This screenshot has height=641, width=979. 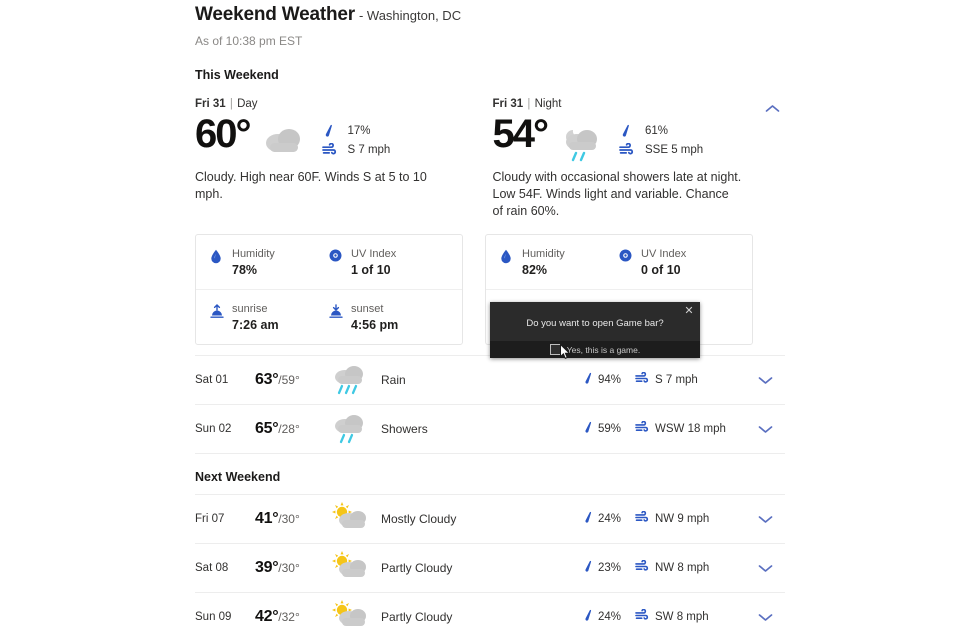 I want to click on panel-day-summary: 60° 17% S 7 mph, so click(x=341, y=137).